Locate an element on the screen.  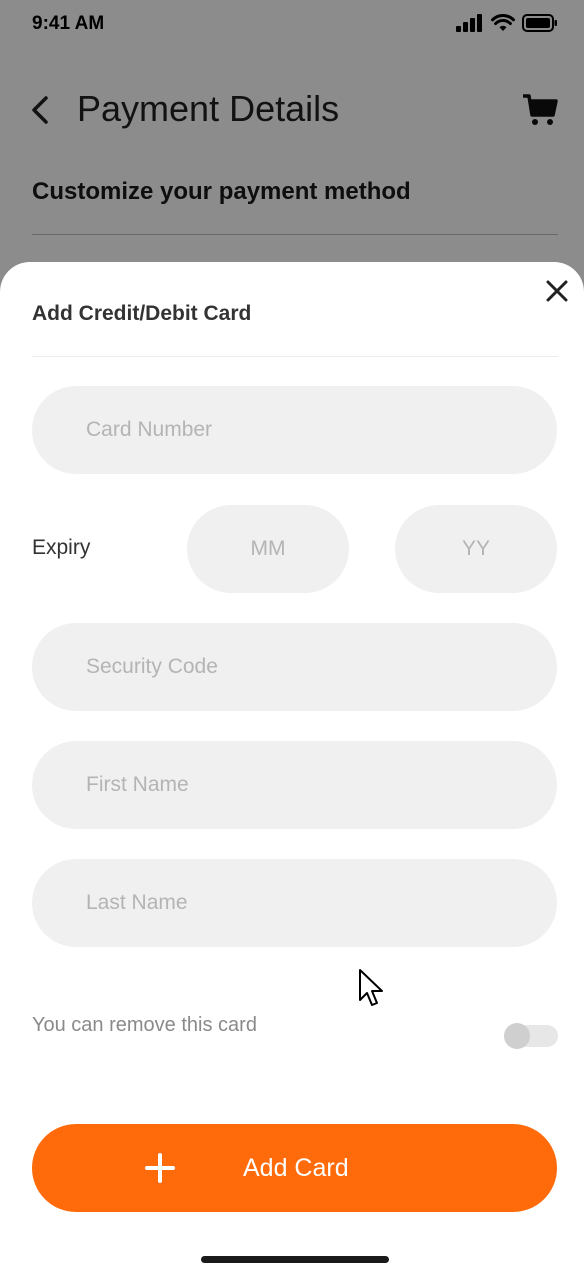
divider is located at coordinates (295, 356).